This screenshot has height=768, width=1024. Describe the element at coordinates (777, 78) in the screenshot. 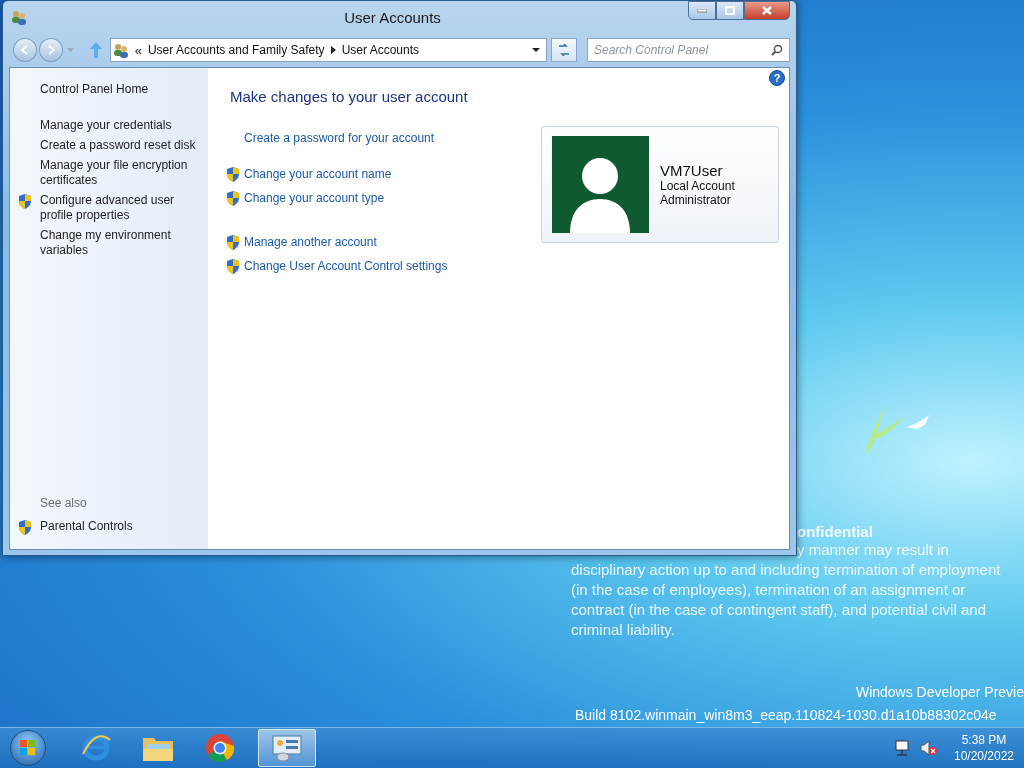

I see `help-button: ?` at that location.